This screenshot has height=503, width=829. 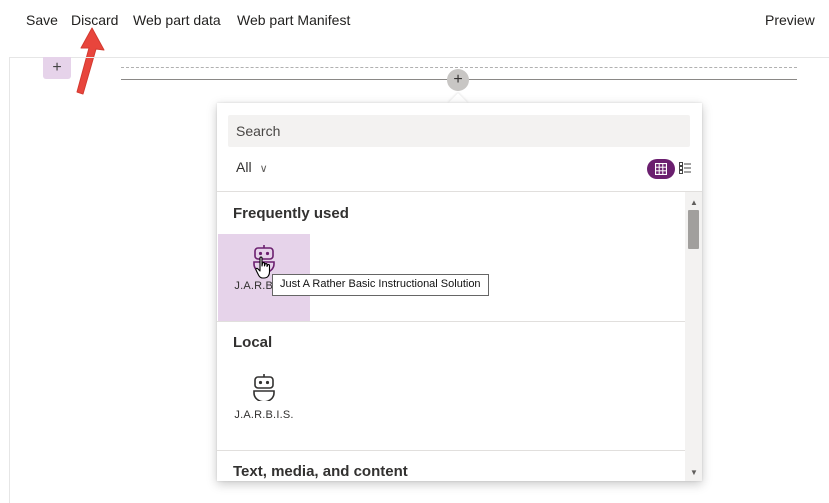 I want to click on chevron-down-icon: ∨, so click(x=263, y=169).